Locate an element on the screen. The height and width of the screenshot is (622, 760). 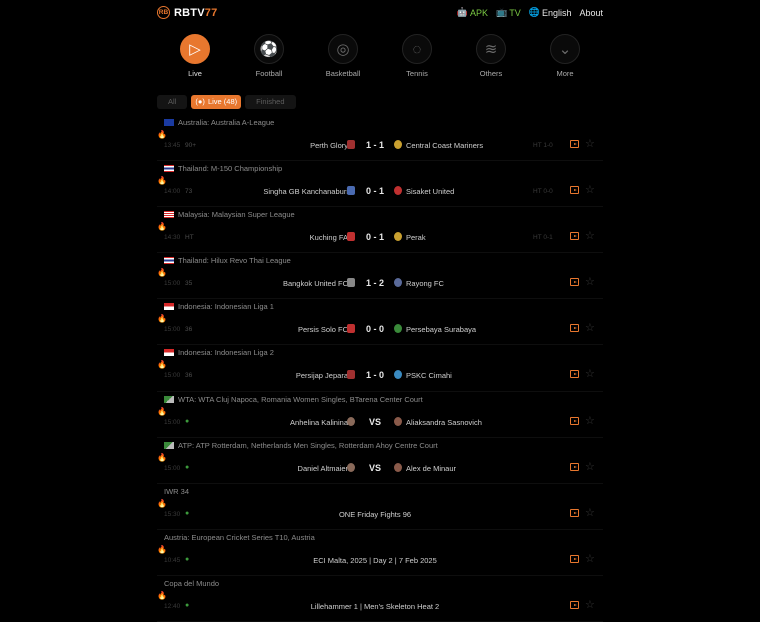
match-score: 1 - 2 is located at coordinates (374, 283).